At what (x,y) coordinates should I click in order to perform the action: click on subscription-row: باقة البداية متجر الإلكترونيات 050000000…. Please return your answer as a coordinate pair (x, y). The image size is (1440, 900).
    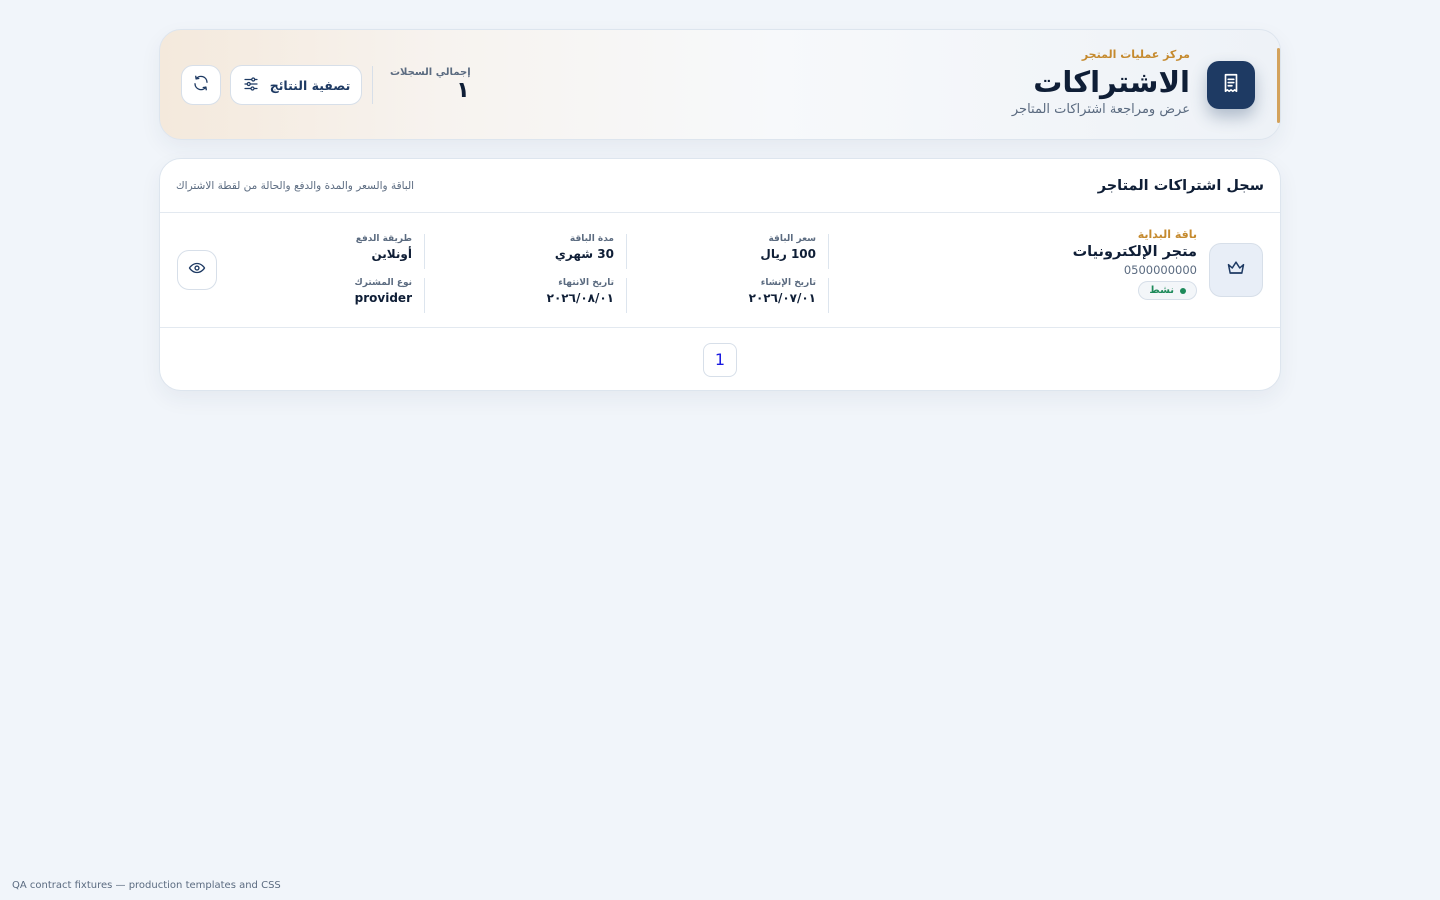
    Looking at the image, I should click on (720, 270).